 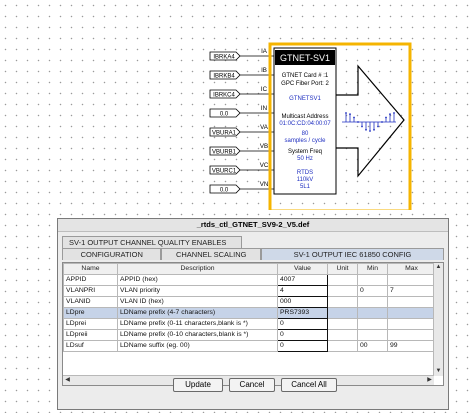 I want to click on tab-iec61850-config: SV-1 OUTPUT IEC 61850 CONFIG, so click(x=352, y=254).